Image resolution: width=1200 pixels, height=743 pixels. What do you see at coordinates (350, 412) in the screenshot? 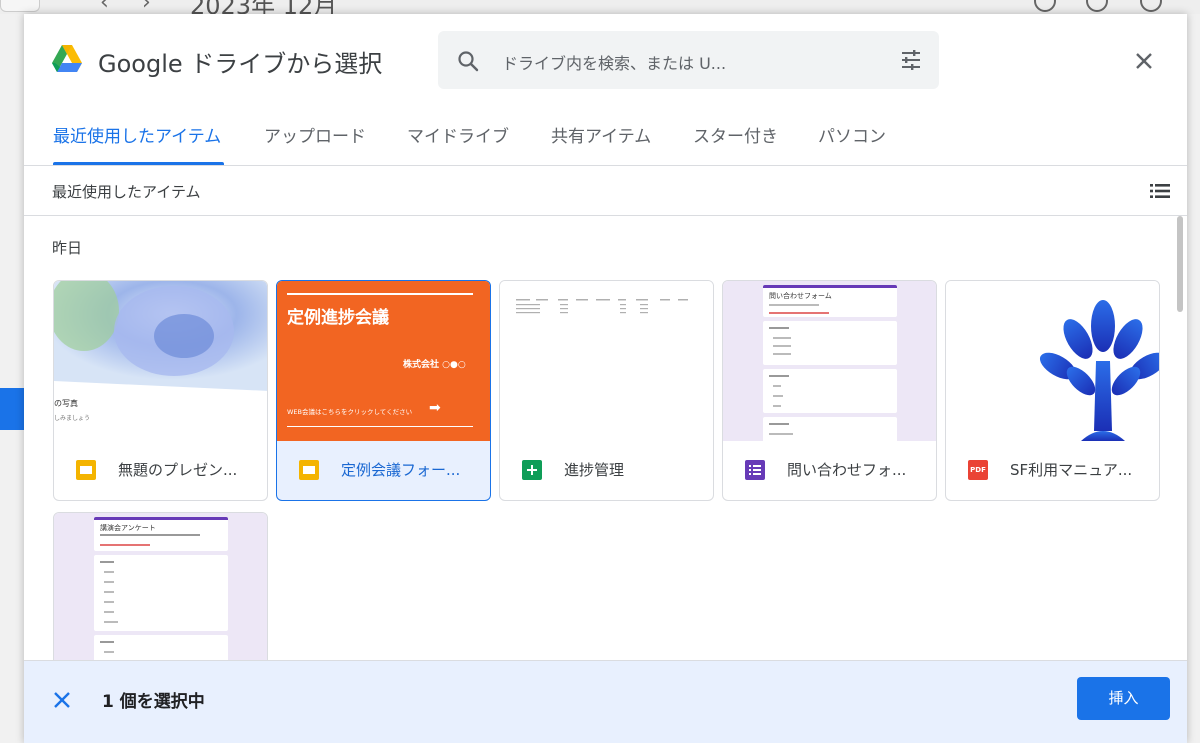
I see `thumb-link-text: WEB会議はこちらをクリックしてください` at bounding box center [350, 412].